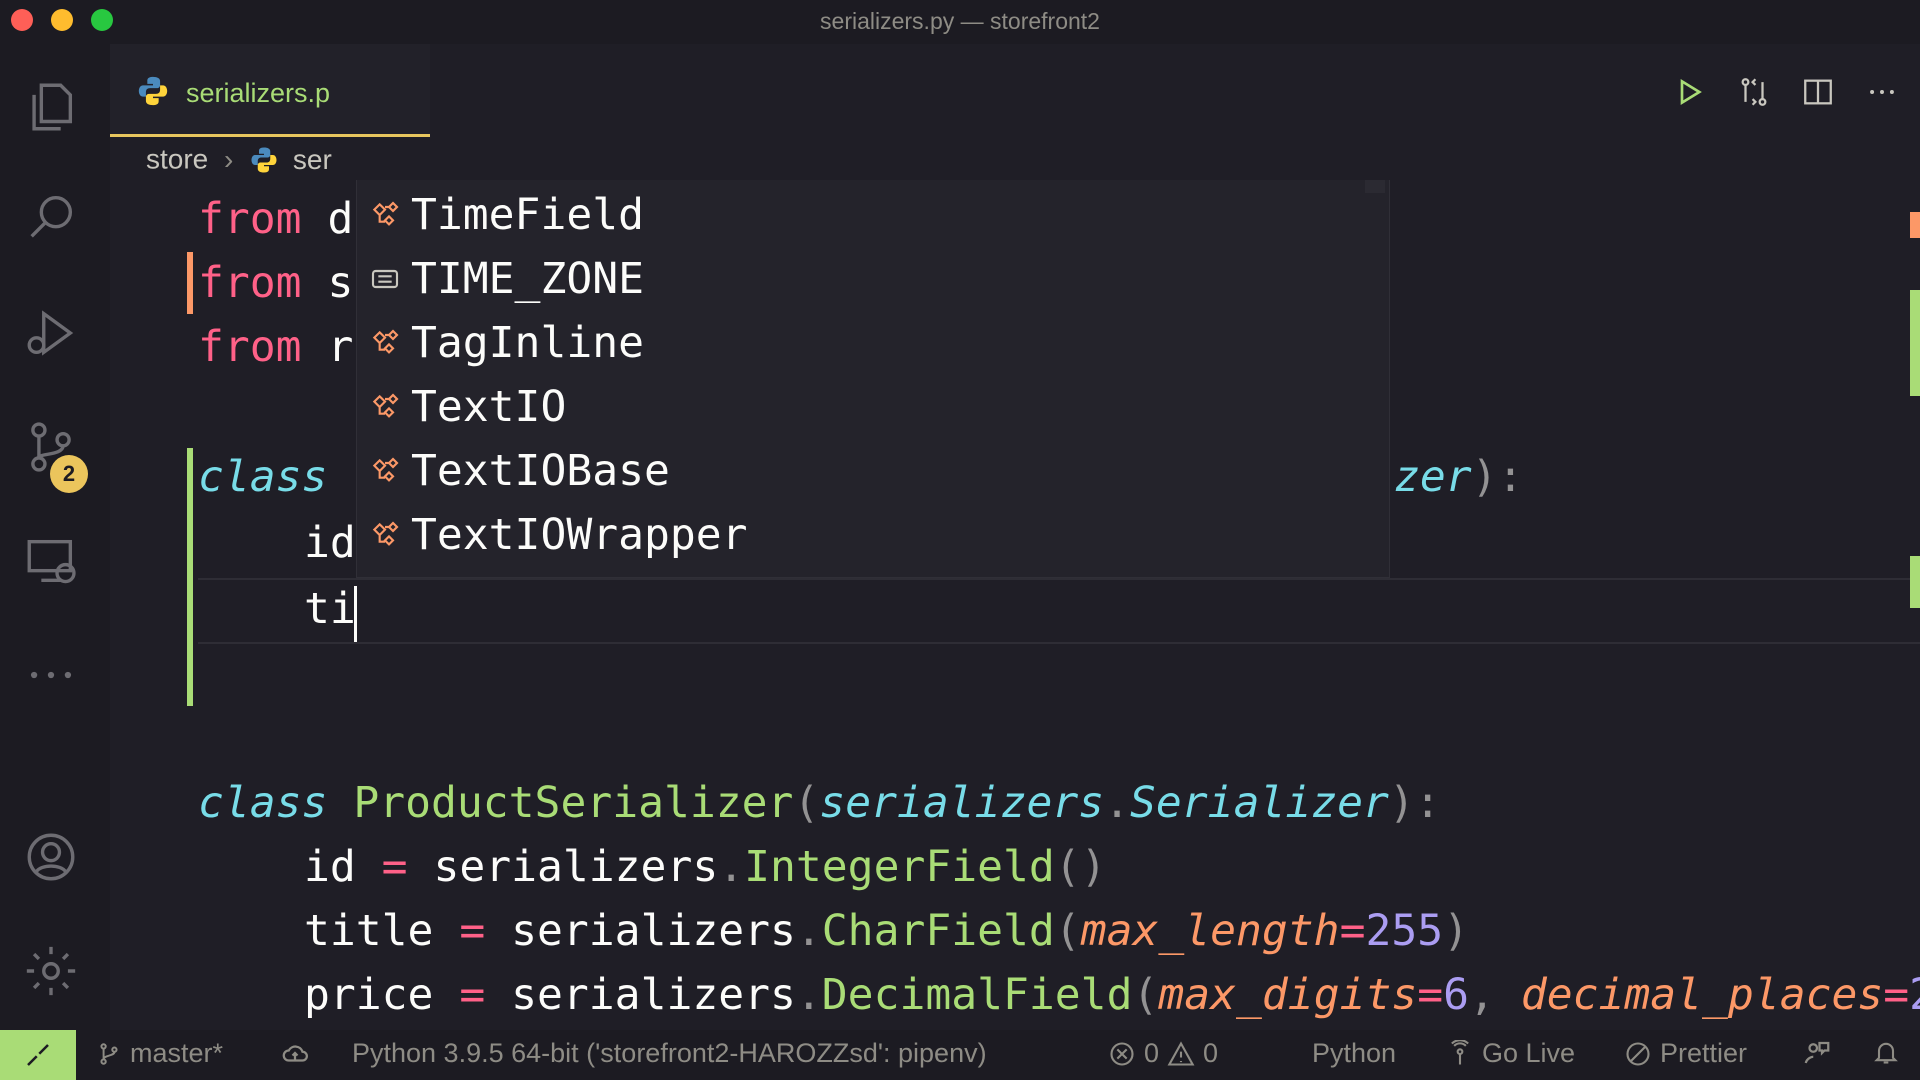 The width and height of the screenshot is (1920, 1080). What do you see at coordinates (51, 675) in the screenshot?
I see `more-views-icon` at bounding box center [51, 675].